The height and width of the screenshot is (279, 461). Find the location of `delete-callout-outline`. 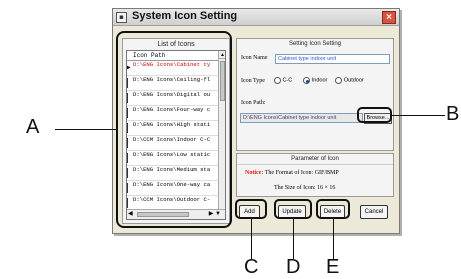

delete-callout-outline is located at coordinates (333, 209).